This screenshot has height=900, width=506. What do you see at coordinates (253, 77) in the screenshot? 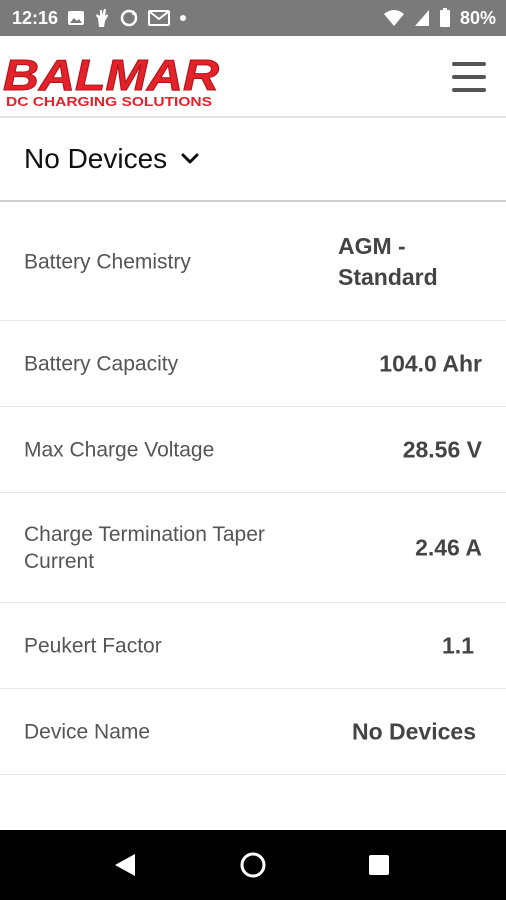
I see `app-header: BALMAR DC CHARGING SOLUTIONS` at bounding box center [253, 77].